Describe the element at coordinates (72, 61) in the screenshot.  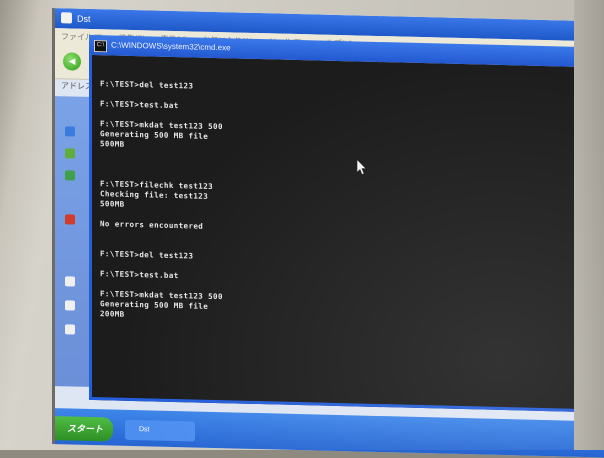
I see `back-arrow-icon: ◀` at that location.